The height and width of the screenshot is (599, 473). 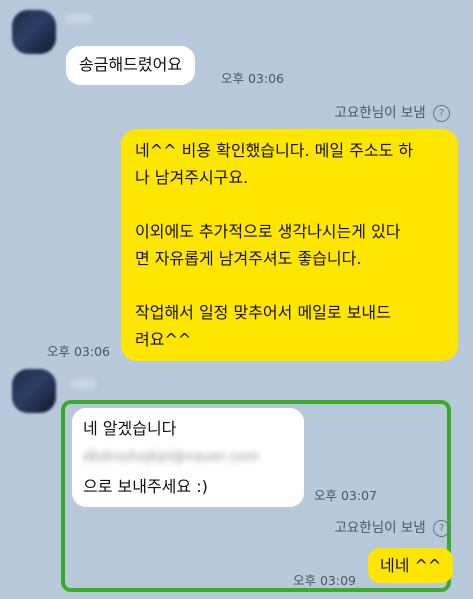 I want to click on message-time: 오후 03:09, so click(x=324, y=580).